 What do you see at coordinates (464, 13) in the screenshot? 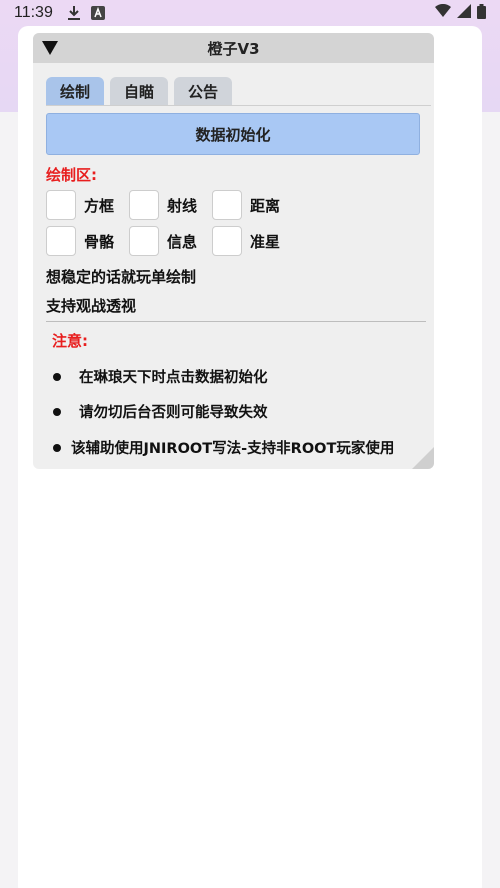
I see `signal-icon` at bounding box center [464, 13].